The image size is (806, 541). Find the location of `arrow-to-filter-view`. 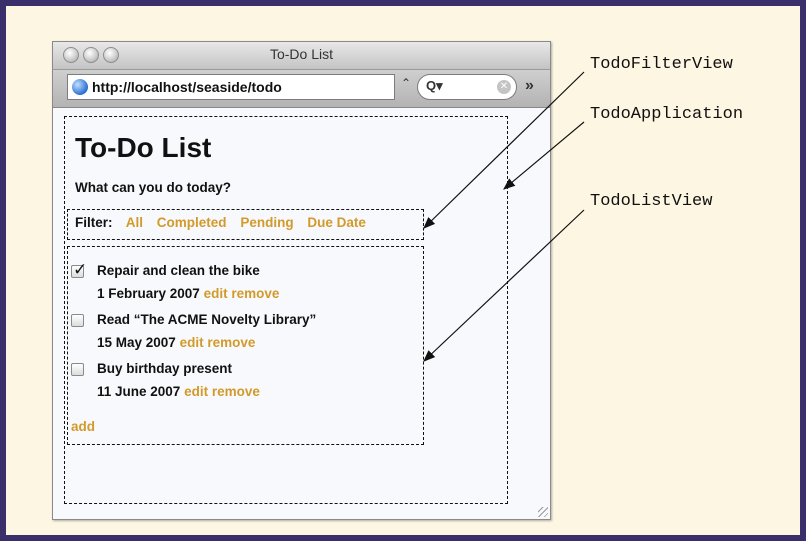

arrow-to-filter-view is located at coordinates (504, 150).